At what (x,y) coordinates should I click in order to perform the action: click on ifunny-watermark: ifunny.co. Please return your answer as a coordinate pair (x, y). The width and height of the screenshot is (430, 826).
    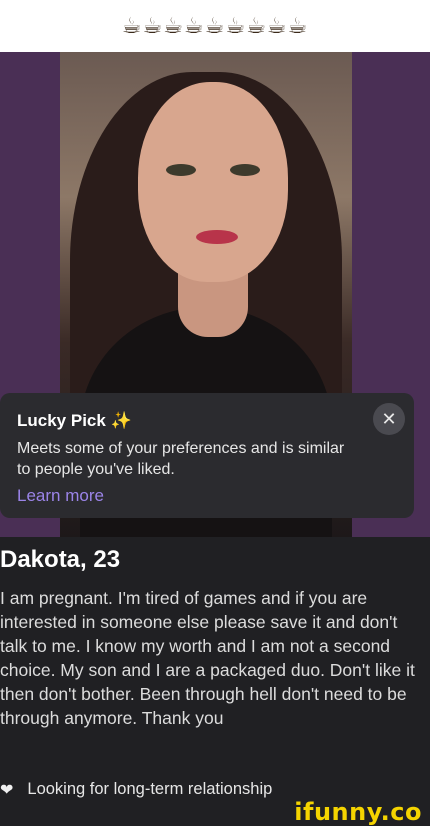
    Looking at the image, I should click on (358, 812).